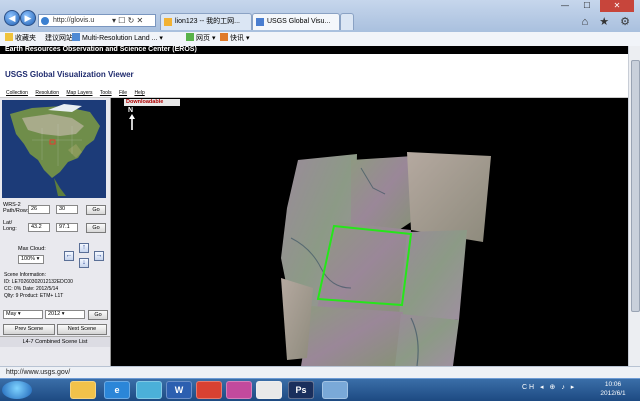 The height and width of the screenshot is (401, 640). I want to click on latlong-label: Lat/ Long:, so click(10, 226).